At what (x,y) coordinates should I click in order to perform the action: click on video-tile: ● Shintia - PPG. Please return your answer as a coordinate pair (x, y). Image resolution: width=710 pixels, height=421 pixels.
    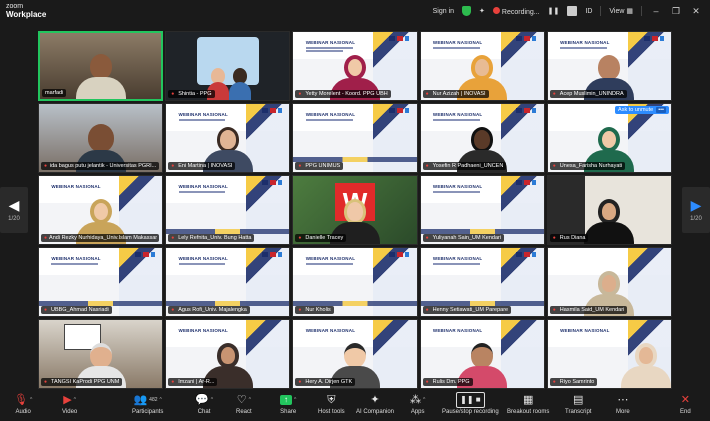
    Looking at the image, I should click on (228, 66).